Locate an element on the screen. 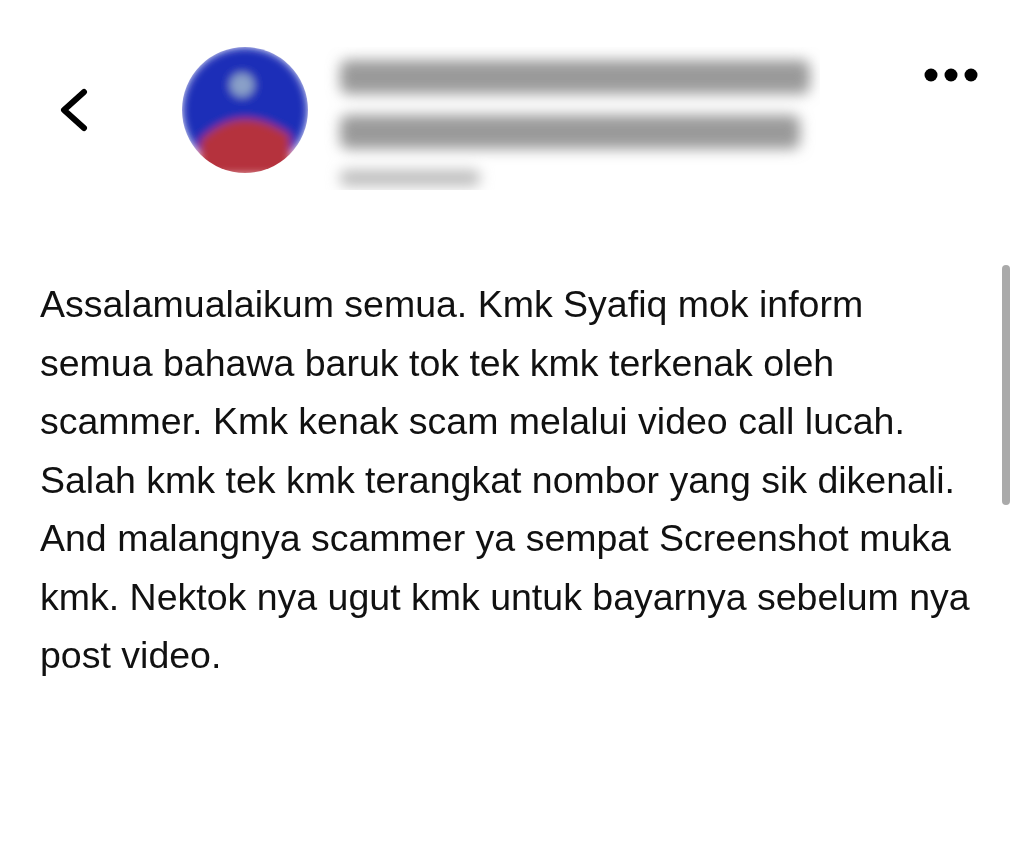 The image size is (1024, 853). more-icon is located at coordinates (951, 75).